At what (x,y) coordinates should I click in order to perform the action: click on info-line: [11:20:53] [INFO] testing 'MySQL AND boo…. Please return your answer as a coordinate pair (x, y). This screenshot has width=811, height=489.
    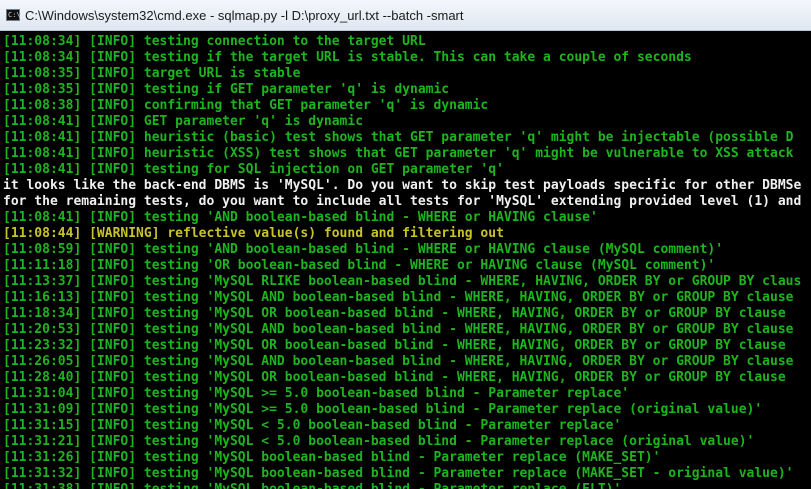
    Looking at the image, I should click on (398, 329).